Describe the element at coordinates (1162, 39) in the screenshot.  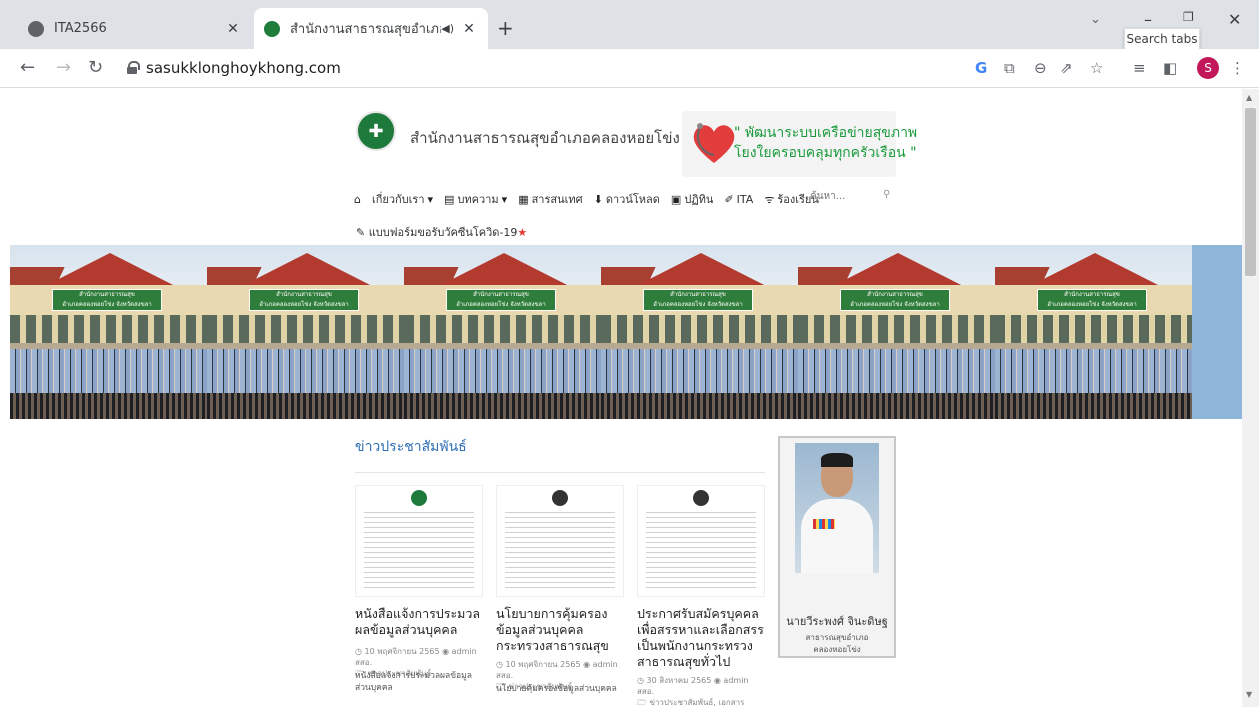
I see `search-tabs-tooltip: Search tabs` at that location.